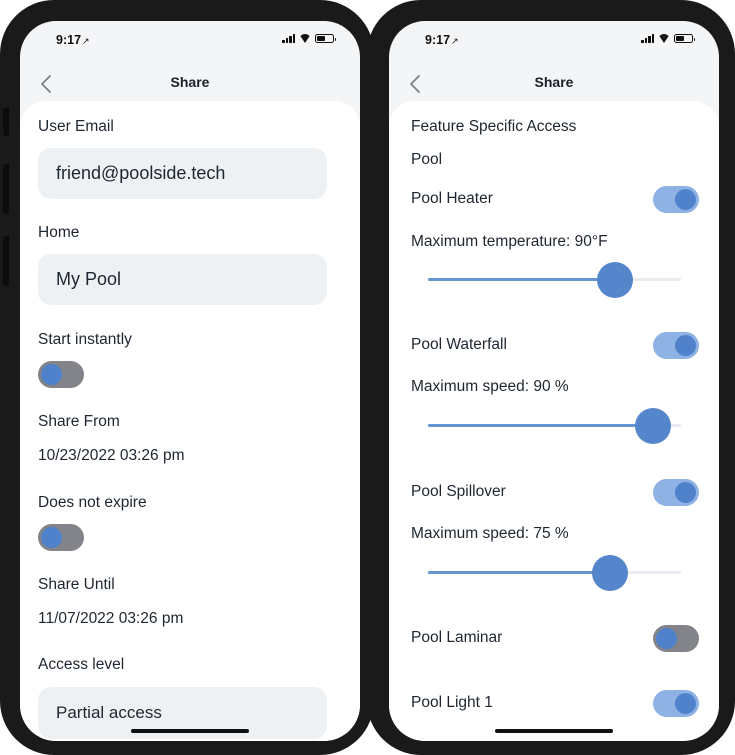 The height and width of the screenshot is (755, 735). What do you see at coordinates (6, 261) in the screenshot?
I see `volume-down-button` at bounding box center [6, 261].